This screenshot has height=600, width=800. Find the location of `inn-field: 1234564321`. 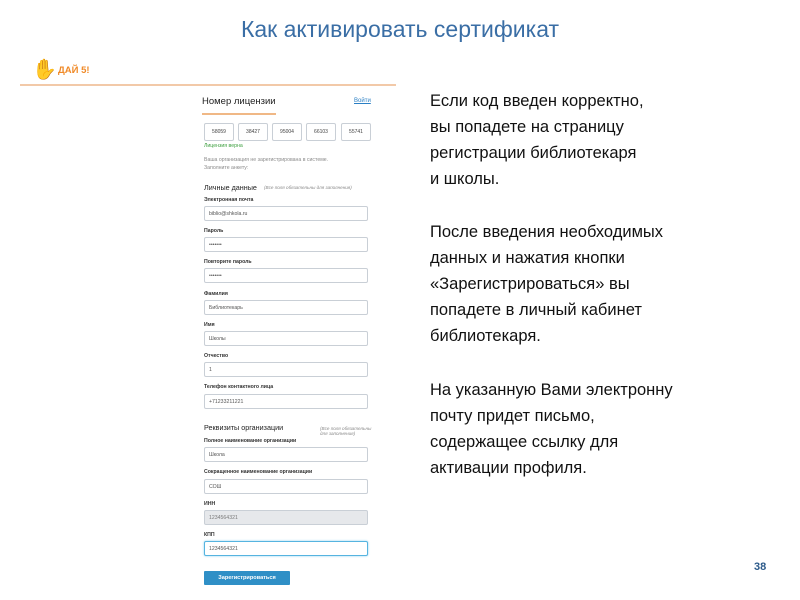

inn-field: 1234564321 is located at coordinates (286, 517).